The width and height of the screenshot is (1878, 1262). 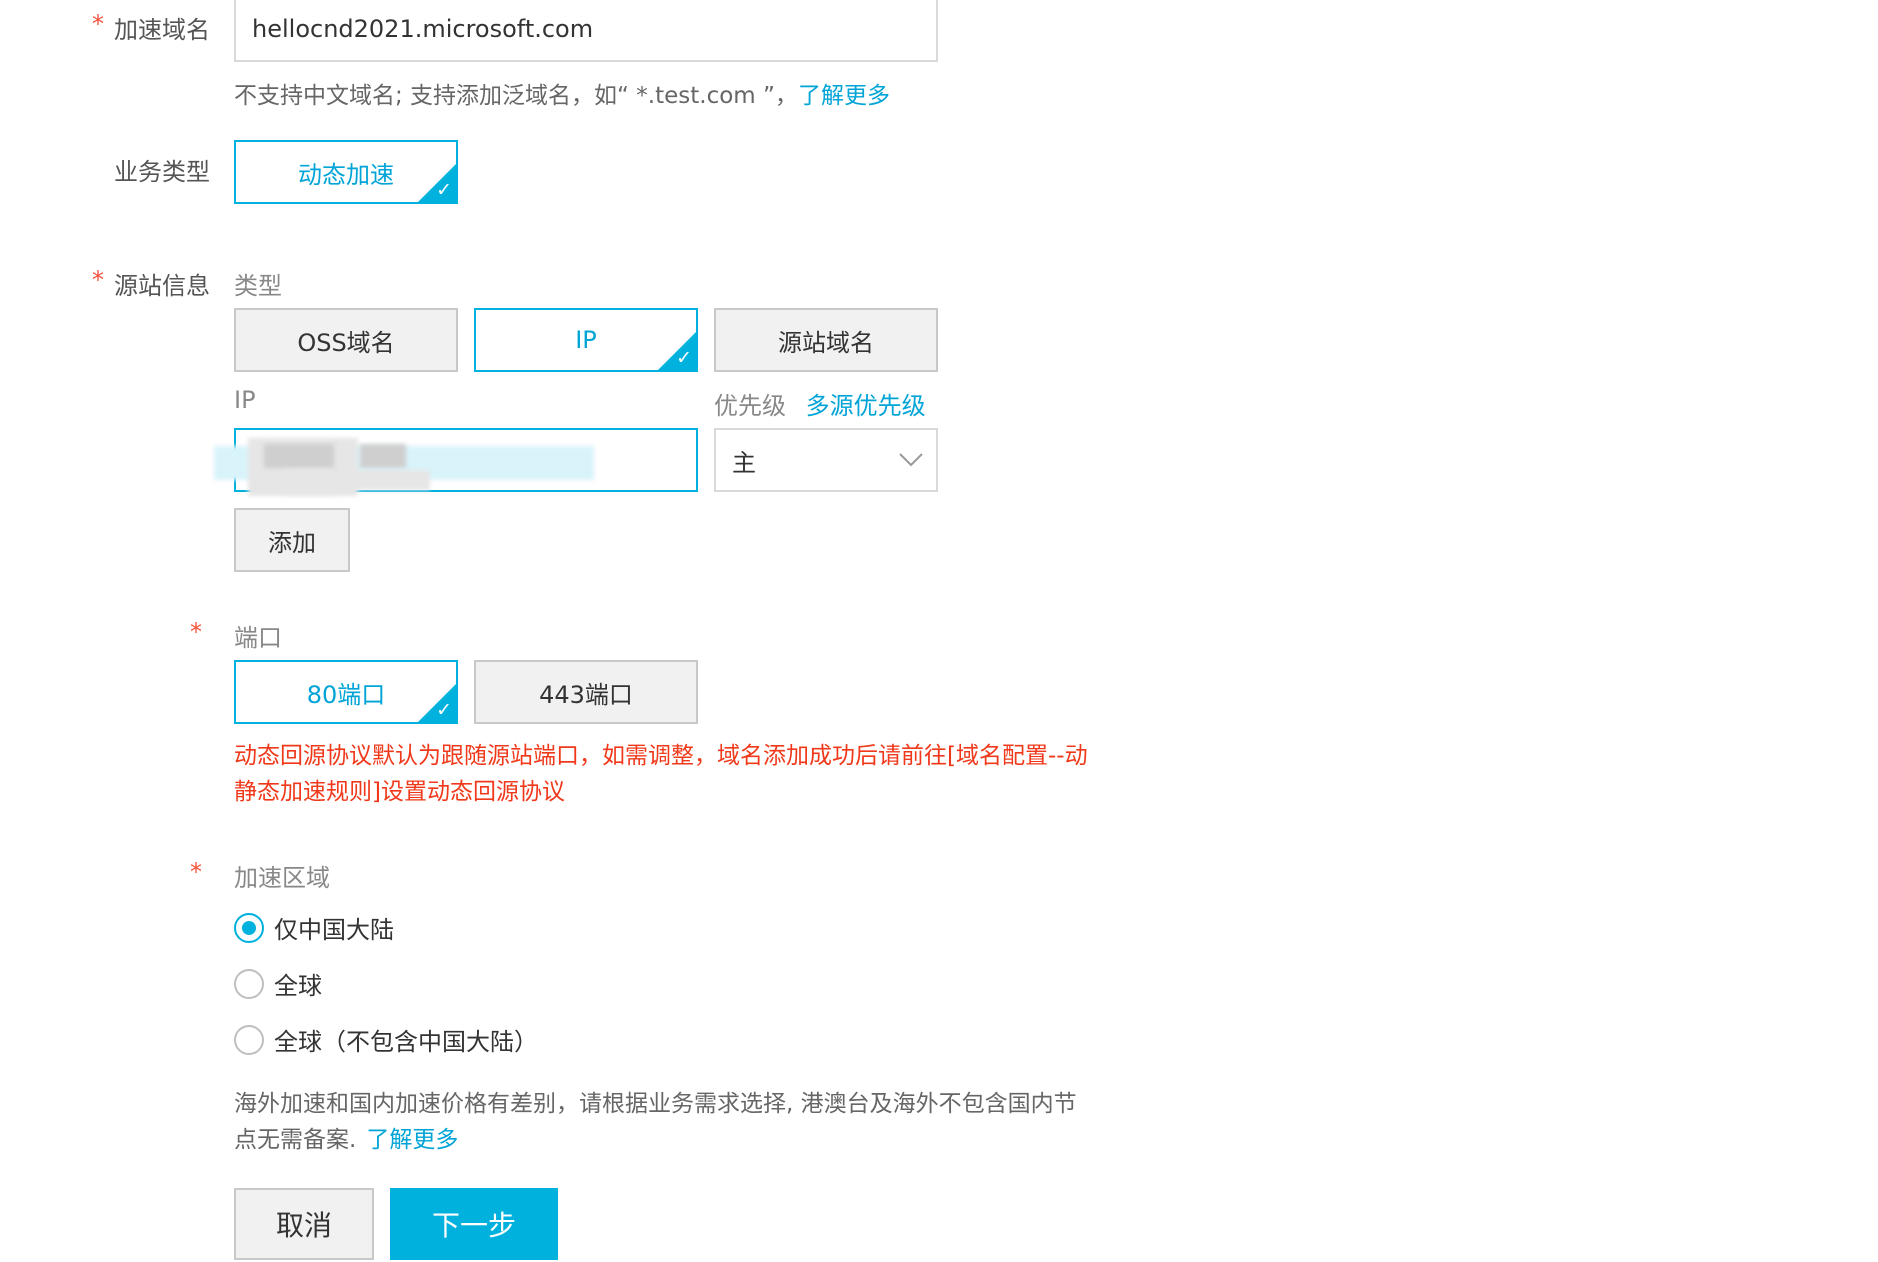 I want to click on port-warning-line: 静态加速规则]设置动态回源协议, so click(x=399, y=792).